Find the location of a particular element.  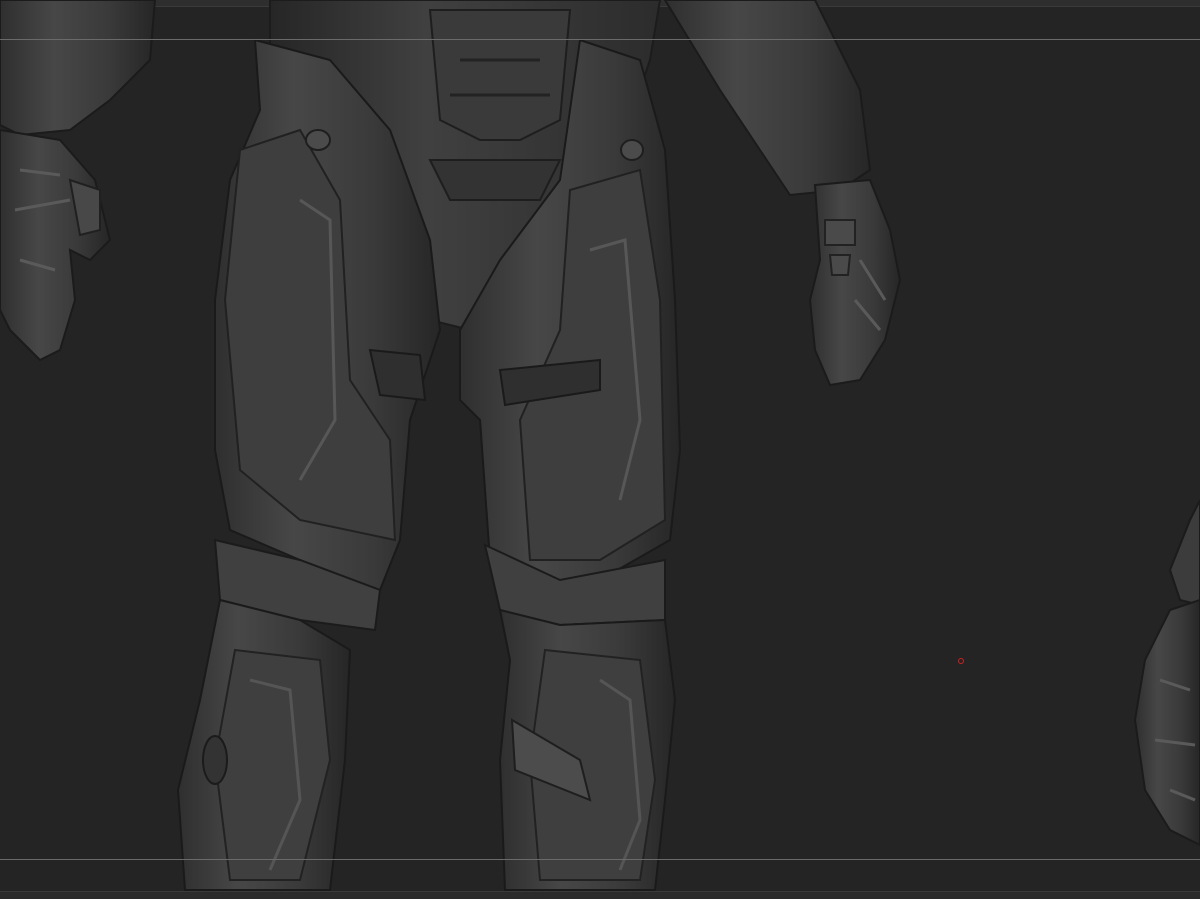

left-shin is located at coordinates (264, 744).